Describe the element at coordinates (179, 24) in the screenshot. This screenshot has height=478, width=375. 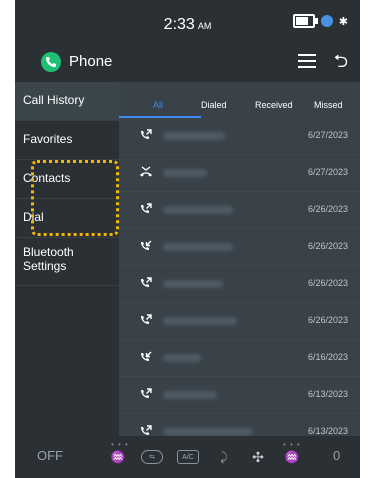
I see `clock-time: 2:33` at that location.